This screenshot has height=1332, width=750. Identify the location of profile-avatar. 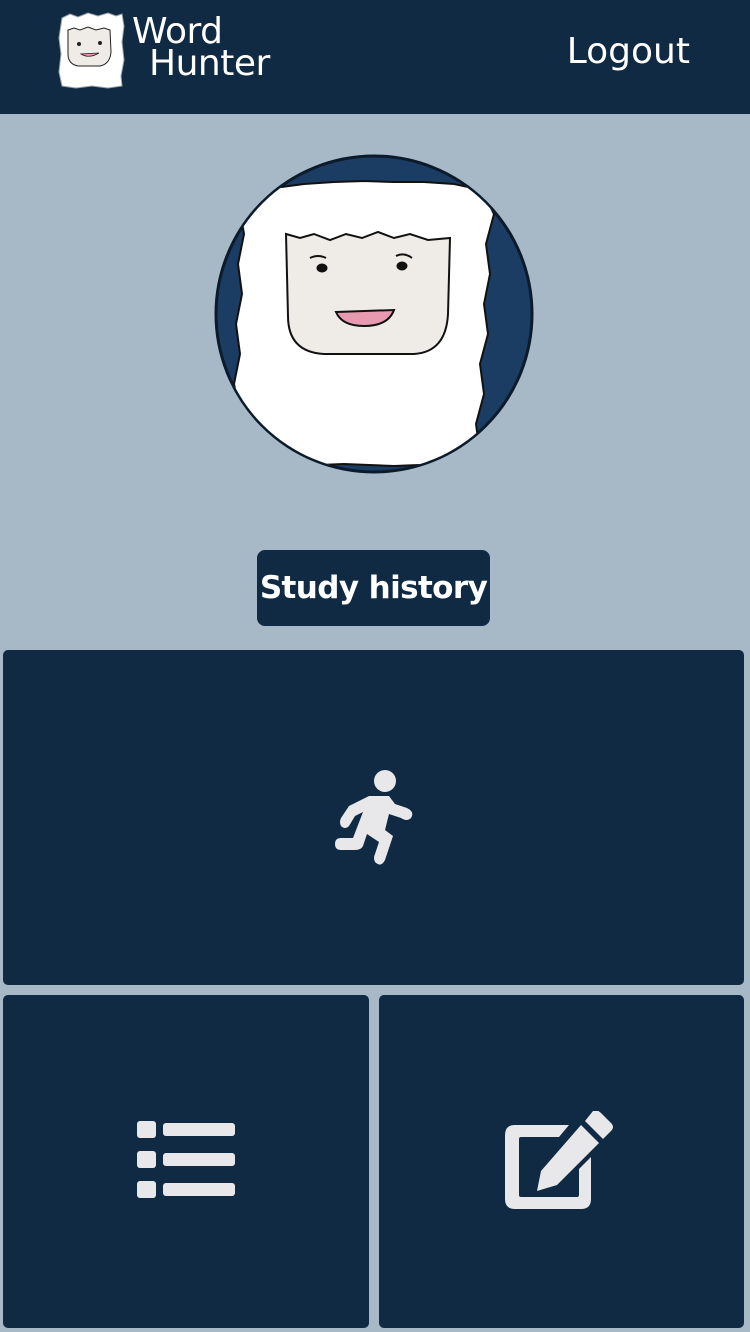
(374, 314).